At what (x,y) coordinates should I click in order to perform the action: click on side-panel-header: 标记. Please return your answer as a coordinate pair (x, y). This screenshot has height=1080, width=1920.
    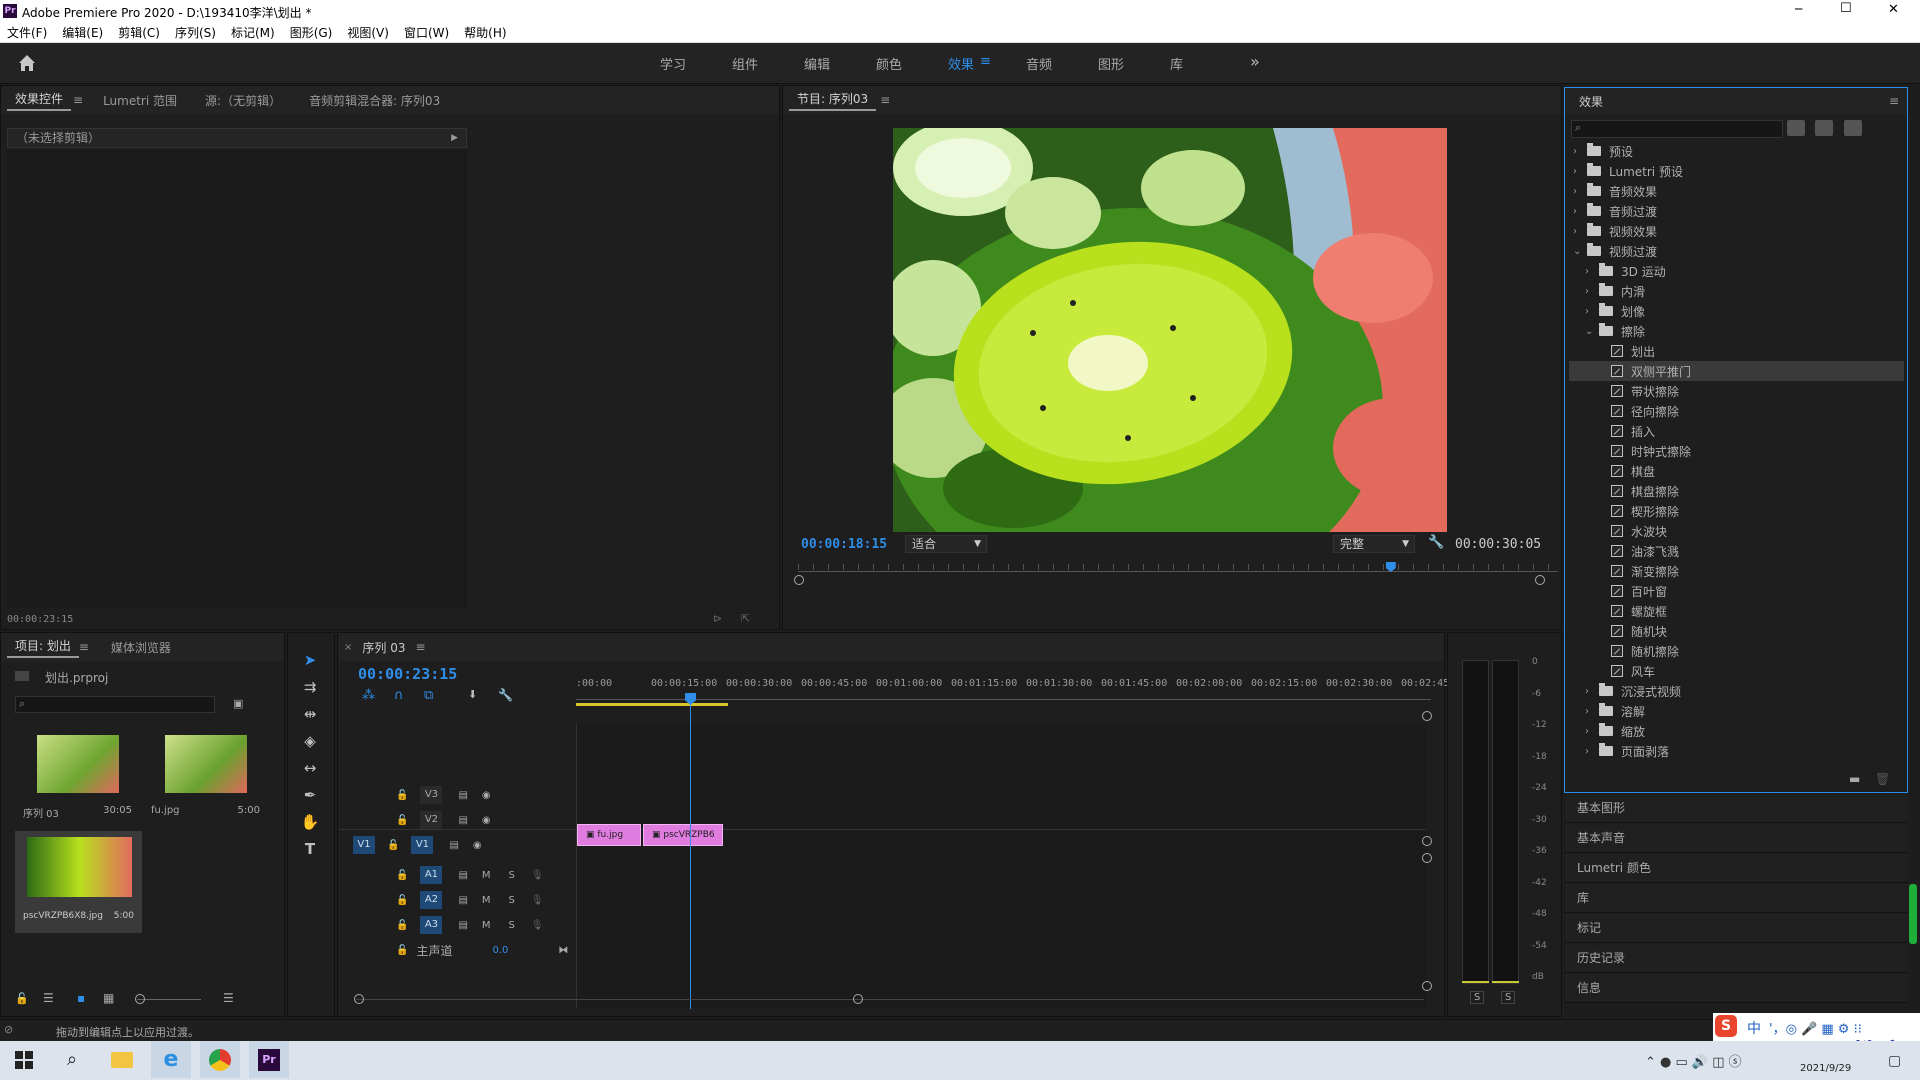
    Looking at the image, I should click on (1736, 928).